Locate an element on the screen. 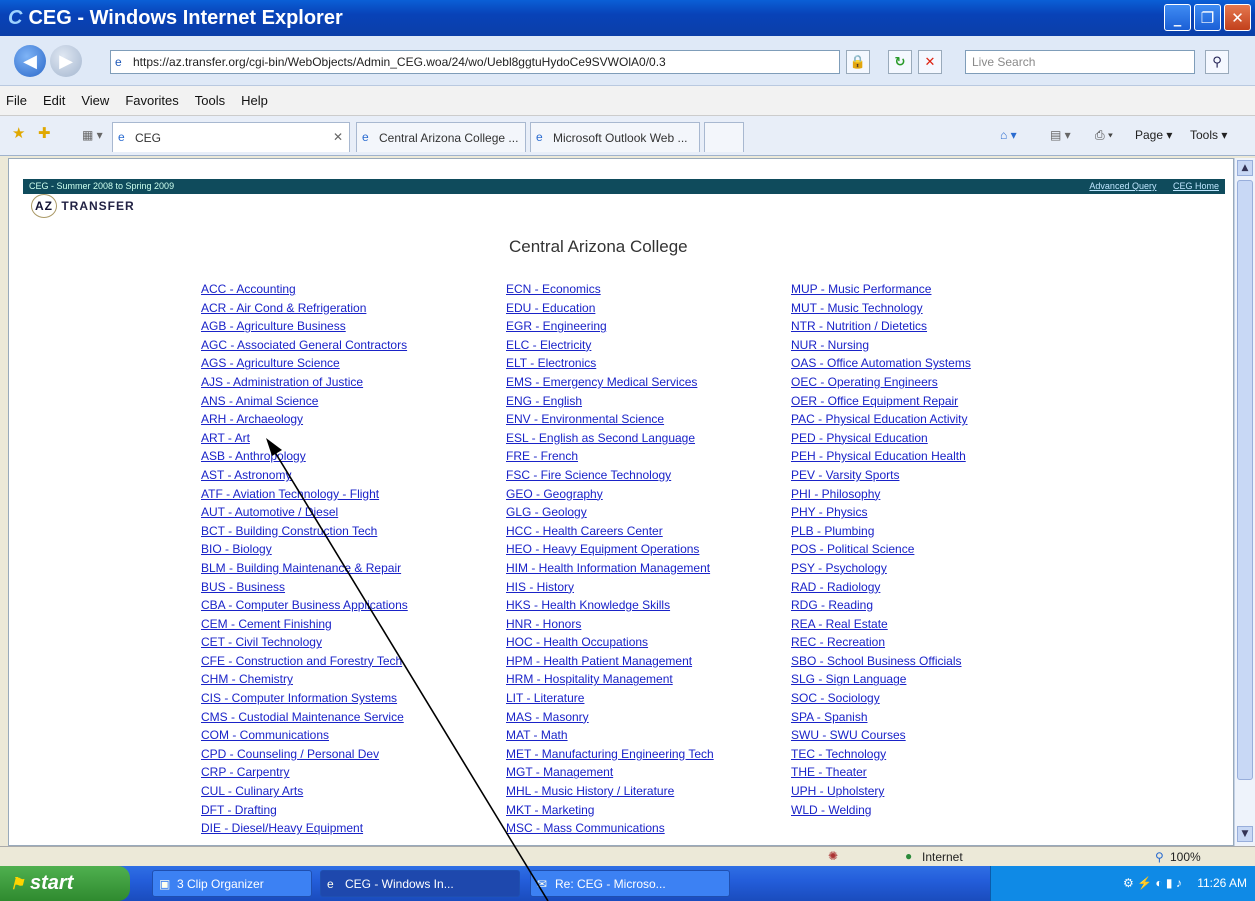 Image resolution: width=1255 pixels, height=901 pixels. subject-link: HPM - Health Patient Management is located at coordinates (610, 661).